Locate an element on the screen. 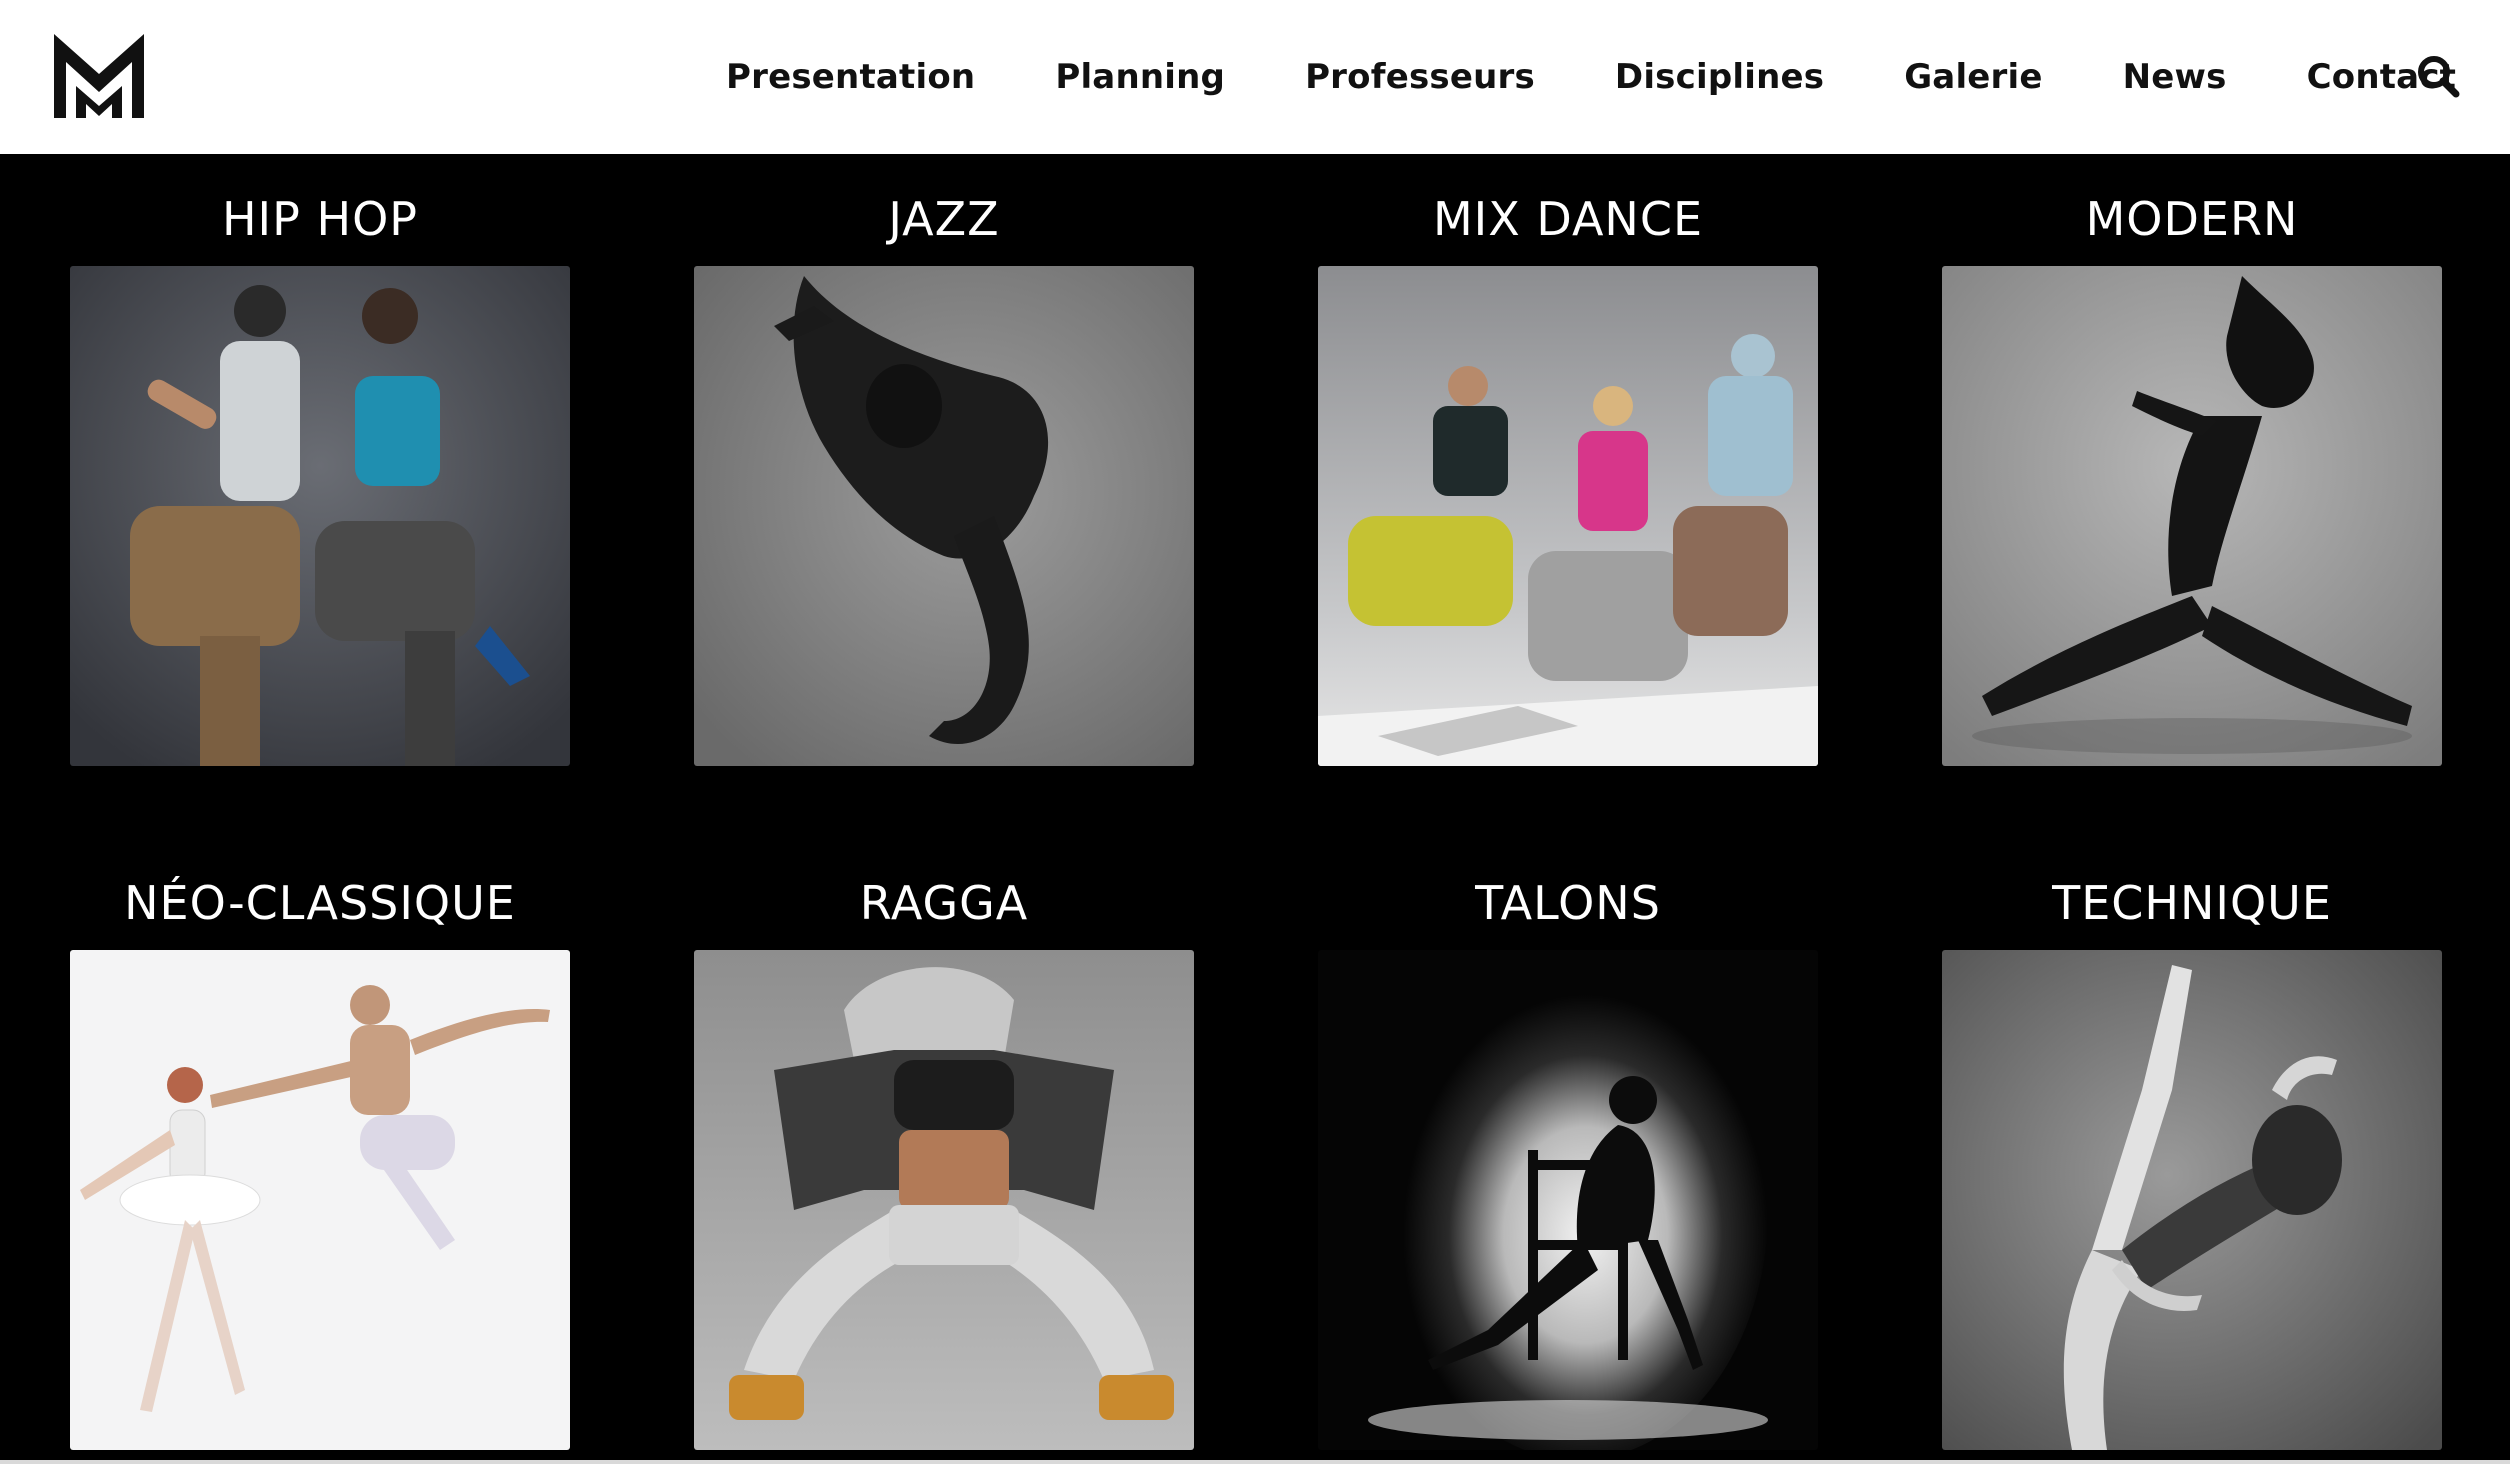 The height and width of the screenshot is (1464, 2510). discipline-title: NÉO-CLASSIQUE is located at coordinates (320, 903).